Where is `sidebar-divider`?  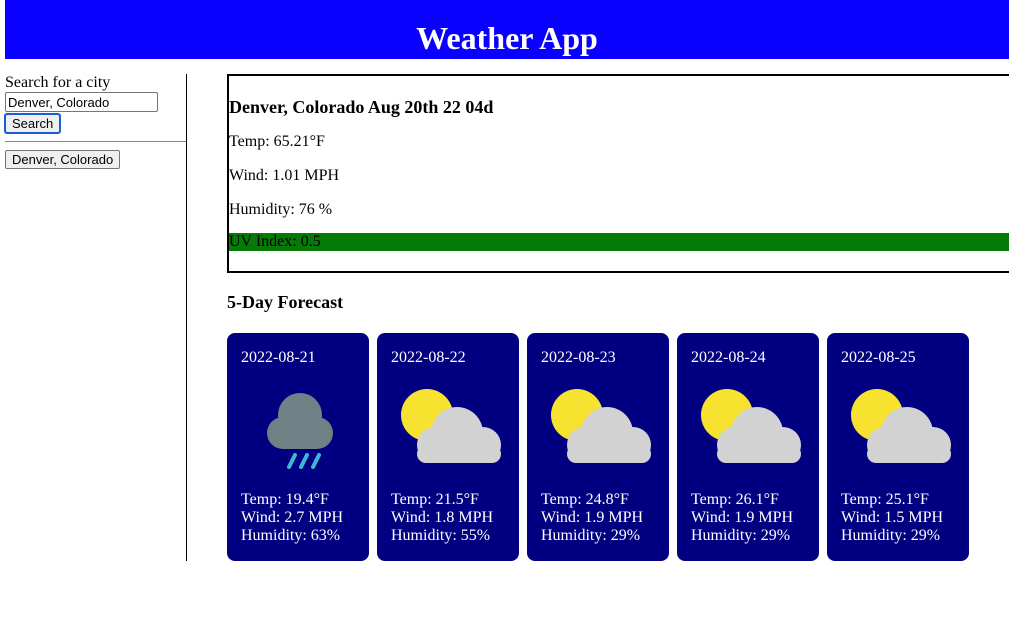
sidebar-divider is located at coordinates (95, 141).